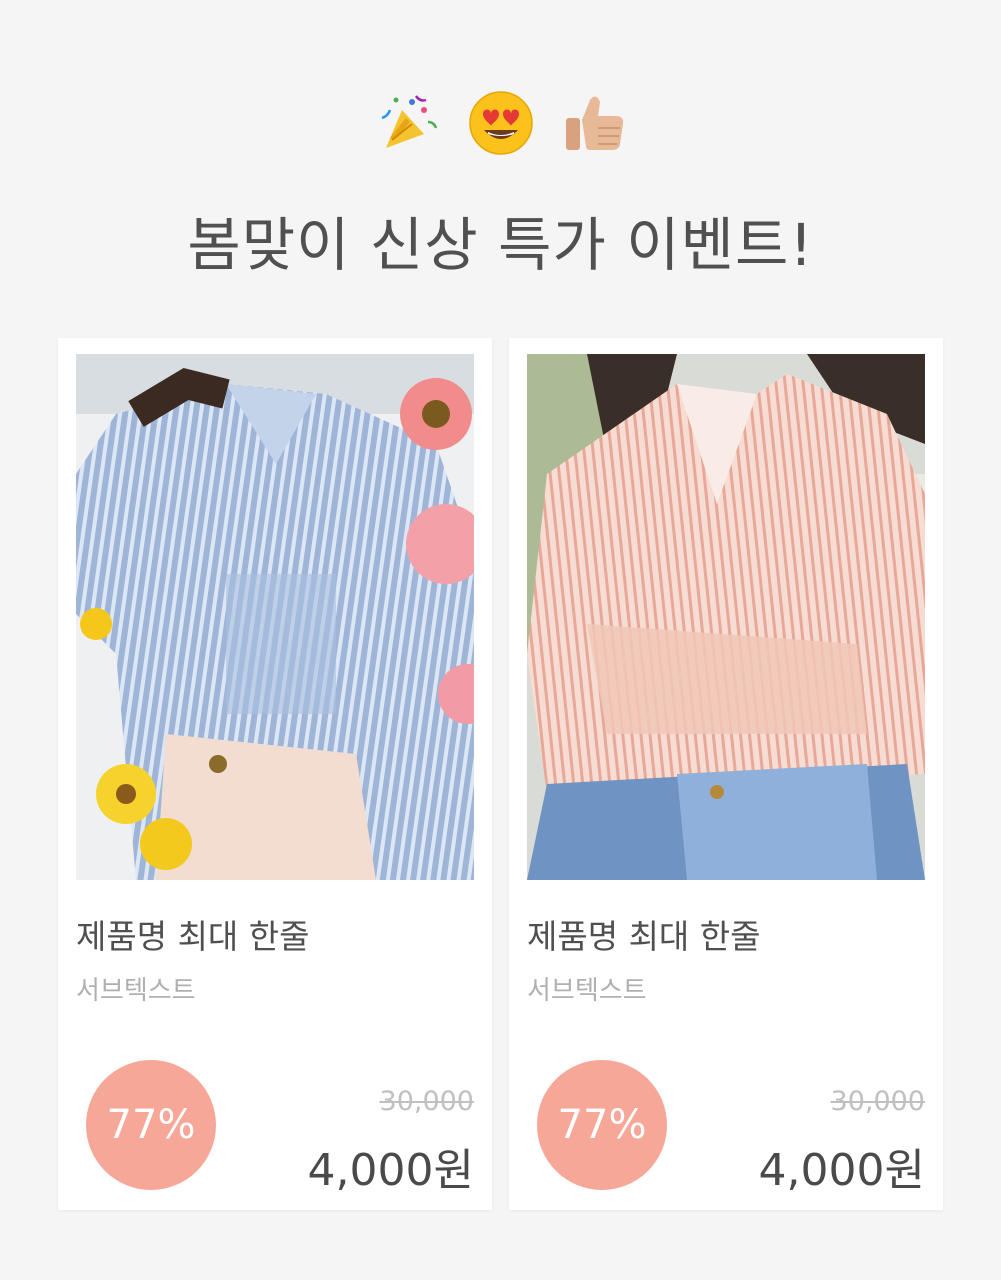 Image resolution: width=1001 pixels, height=1280 pixels. I want to click on emoji-row, so click(500, 123).